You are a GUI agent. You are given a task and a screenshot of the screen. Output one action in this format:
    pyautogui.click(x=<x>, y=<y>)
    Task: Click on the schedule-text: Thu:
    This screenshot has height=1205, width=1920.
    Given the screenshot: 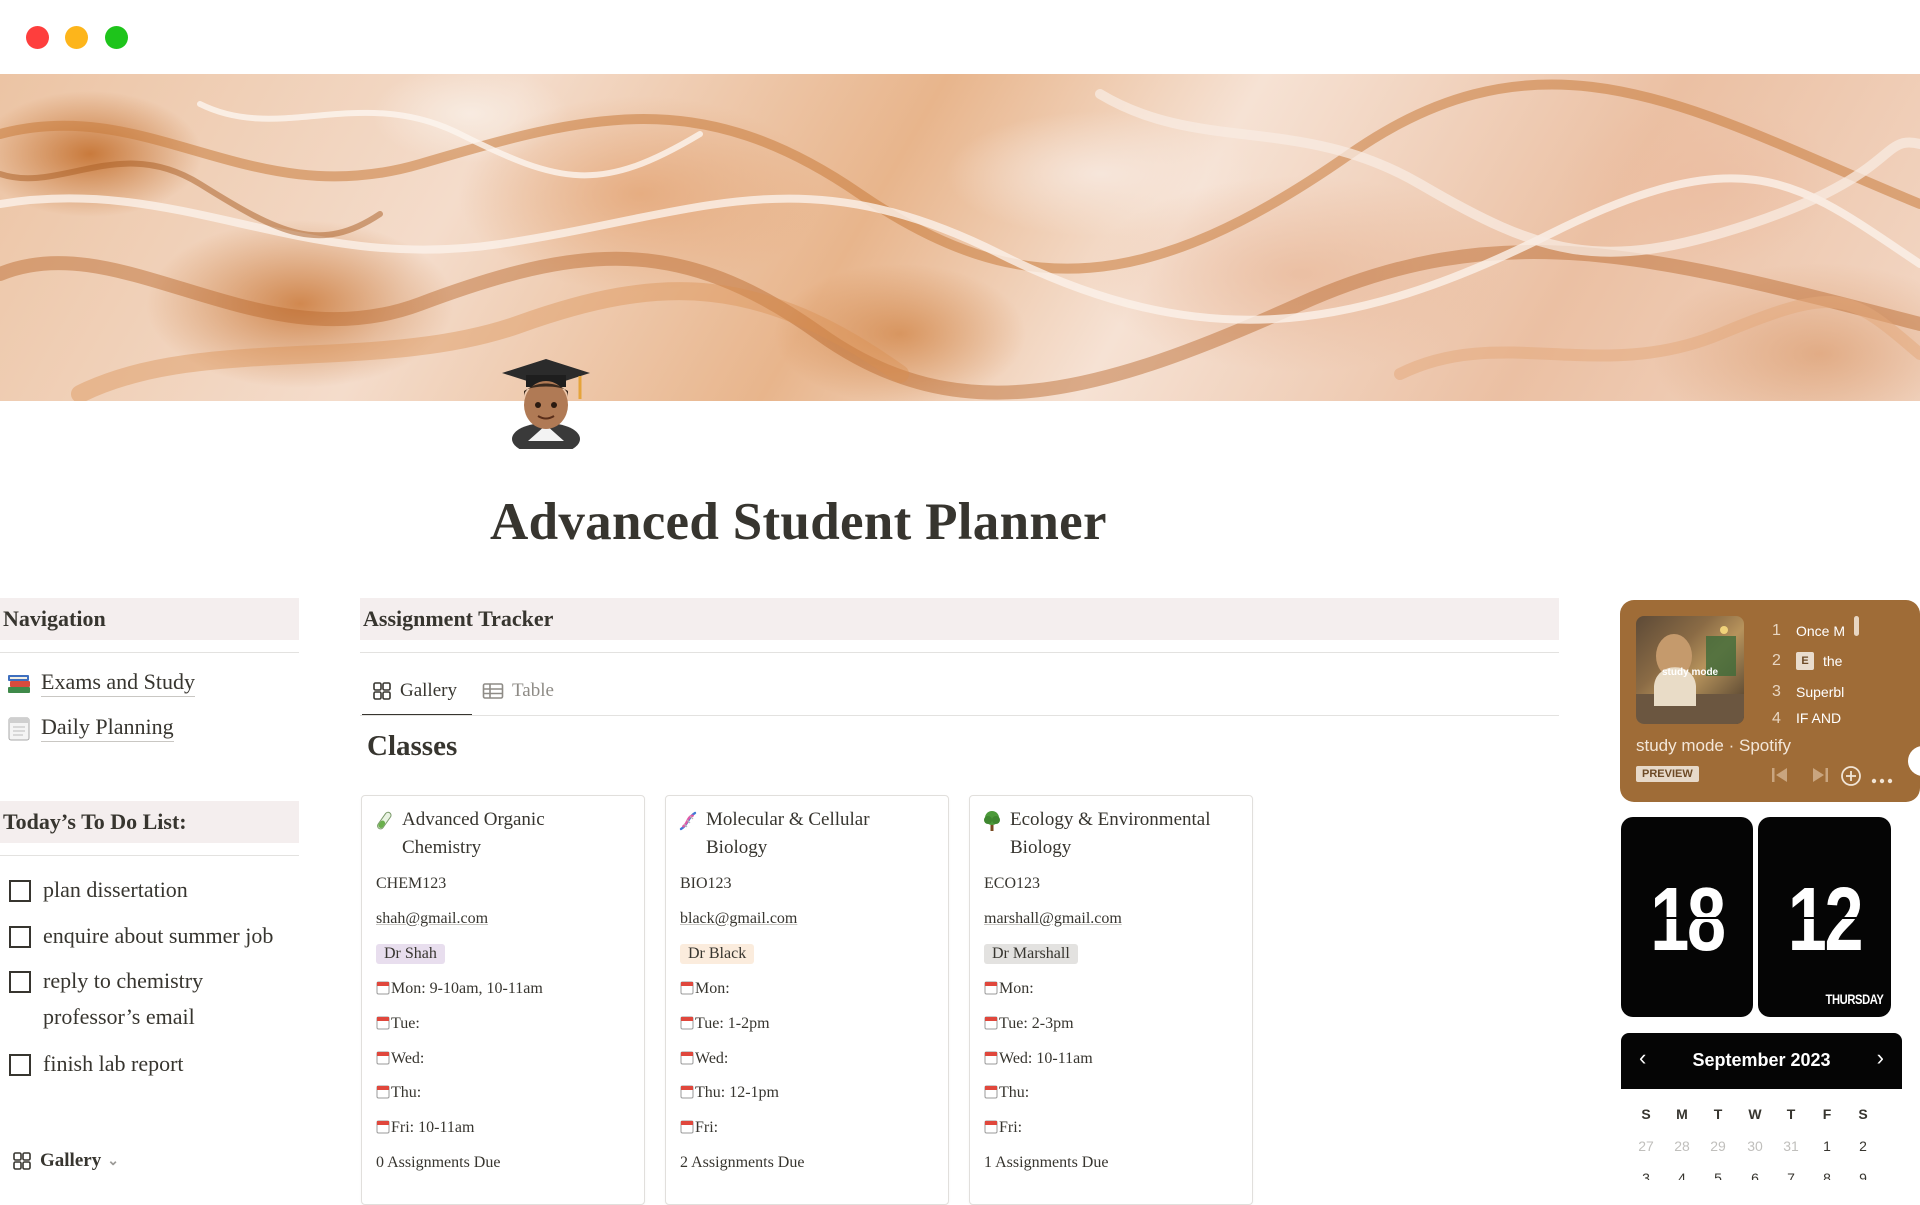 What is the action you would take?
    pyautogui.click(x=406, y=1092)
    